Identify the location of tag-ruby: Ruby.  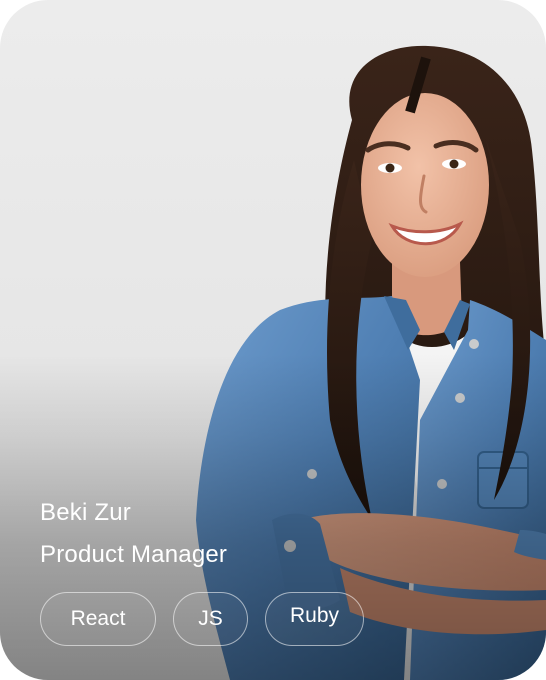
(314, 619).